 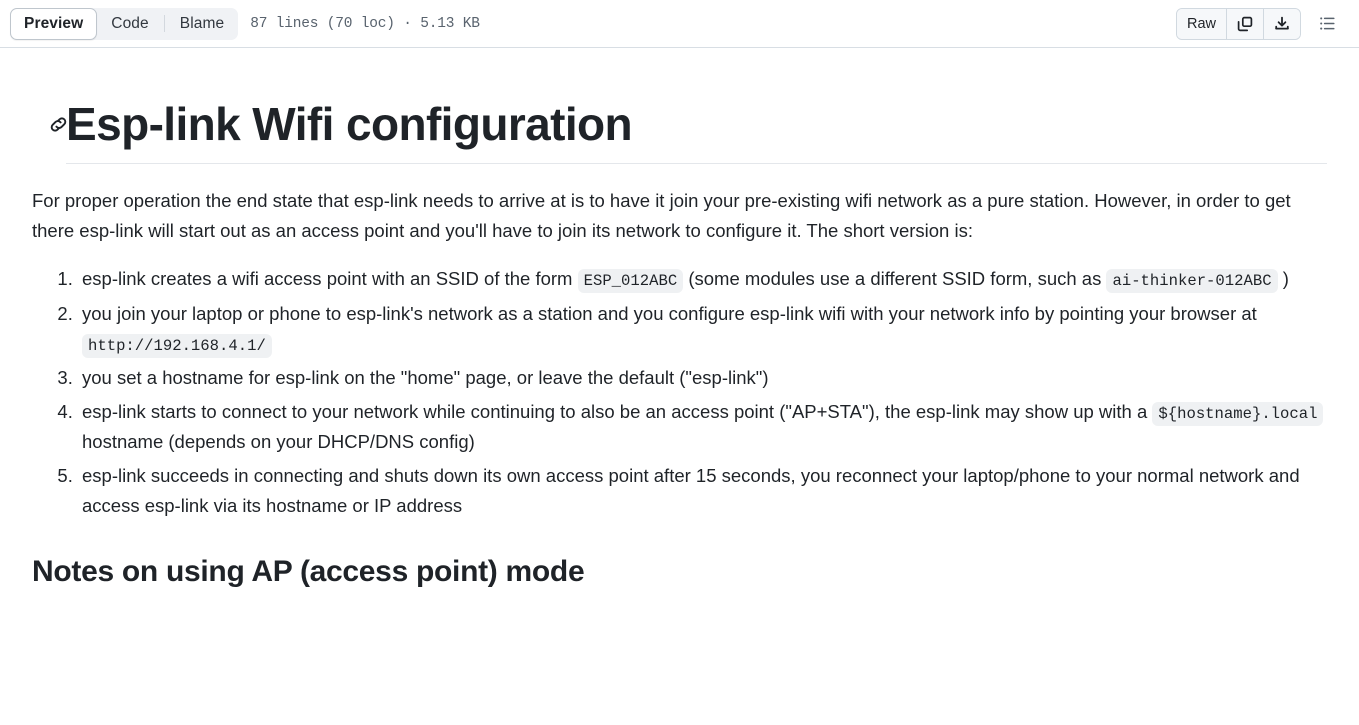 I want to click on page-title: Esp-link Wifi configuration, so click(x=688, y=130).